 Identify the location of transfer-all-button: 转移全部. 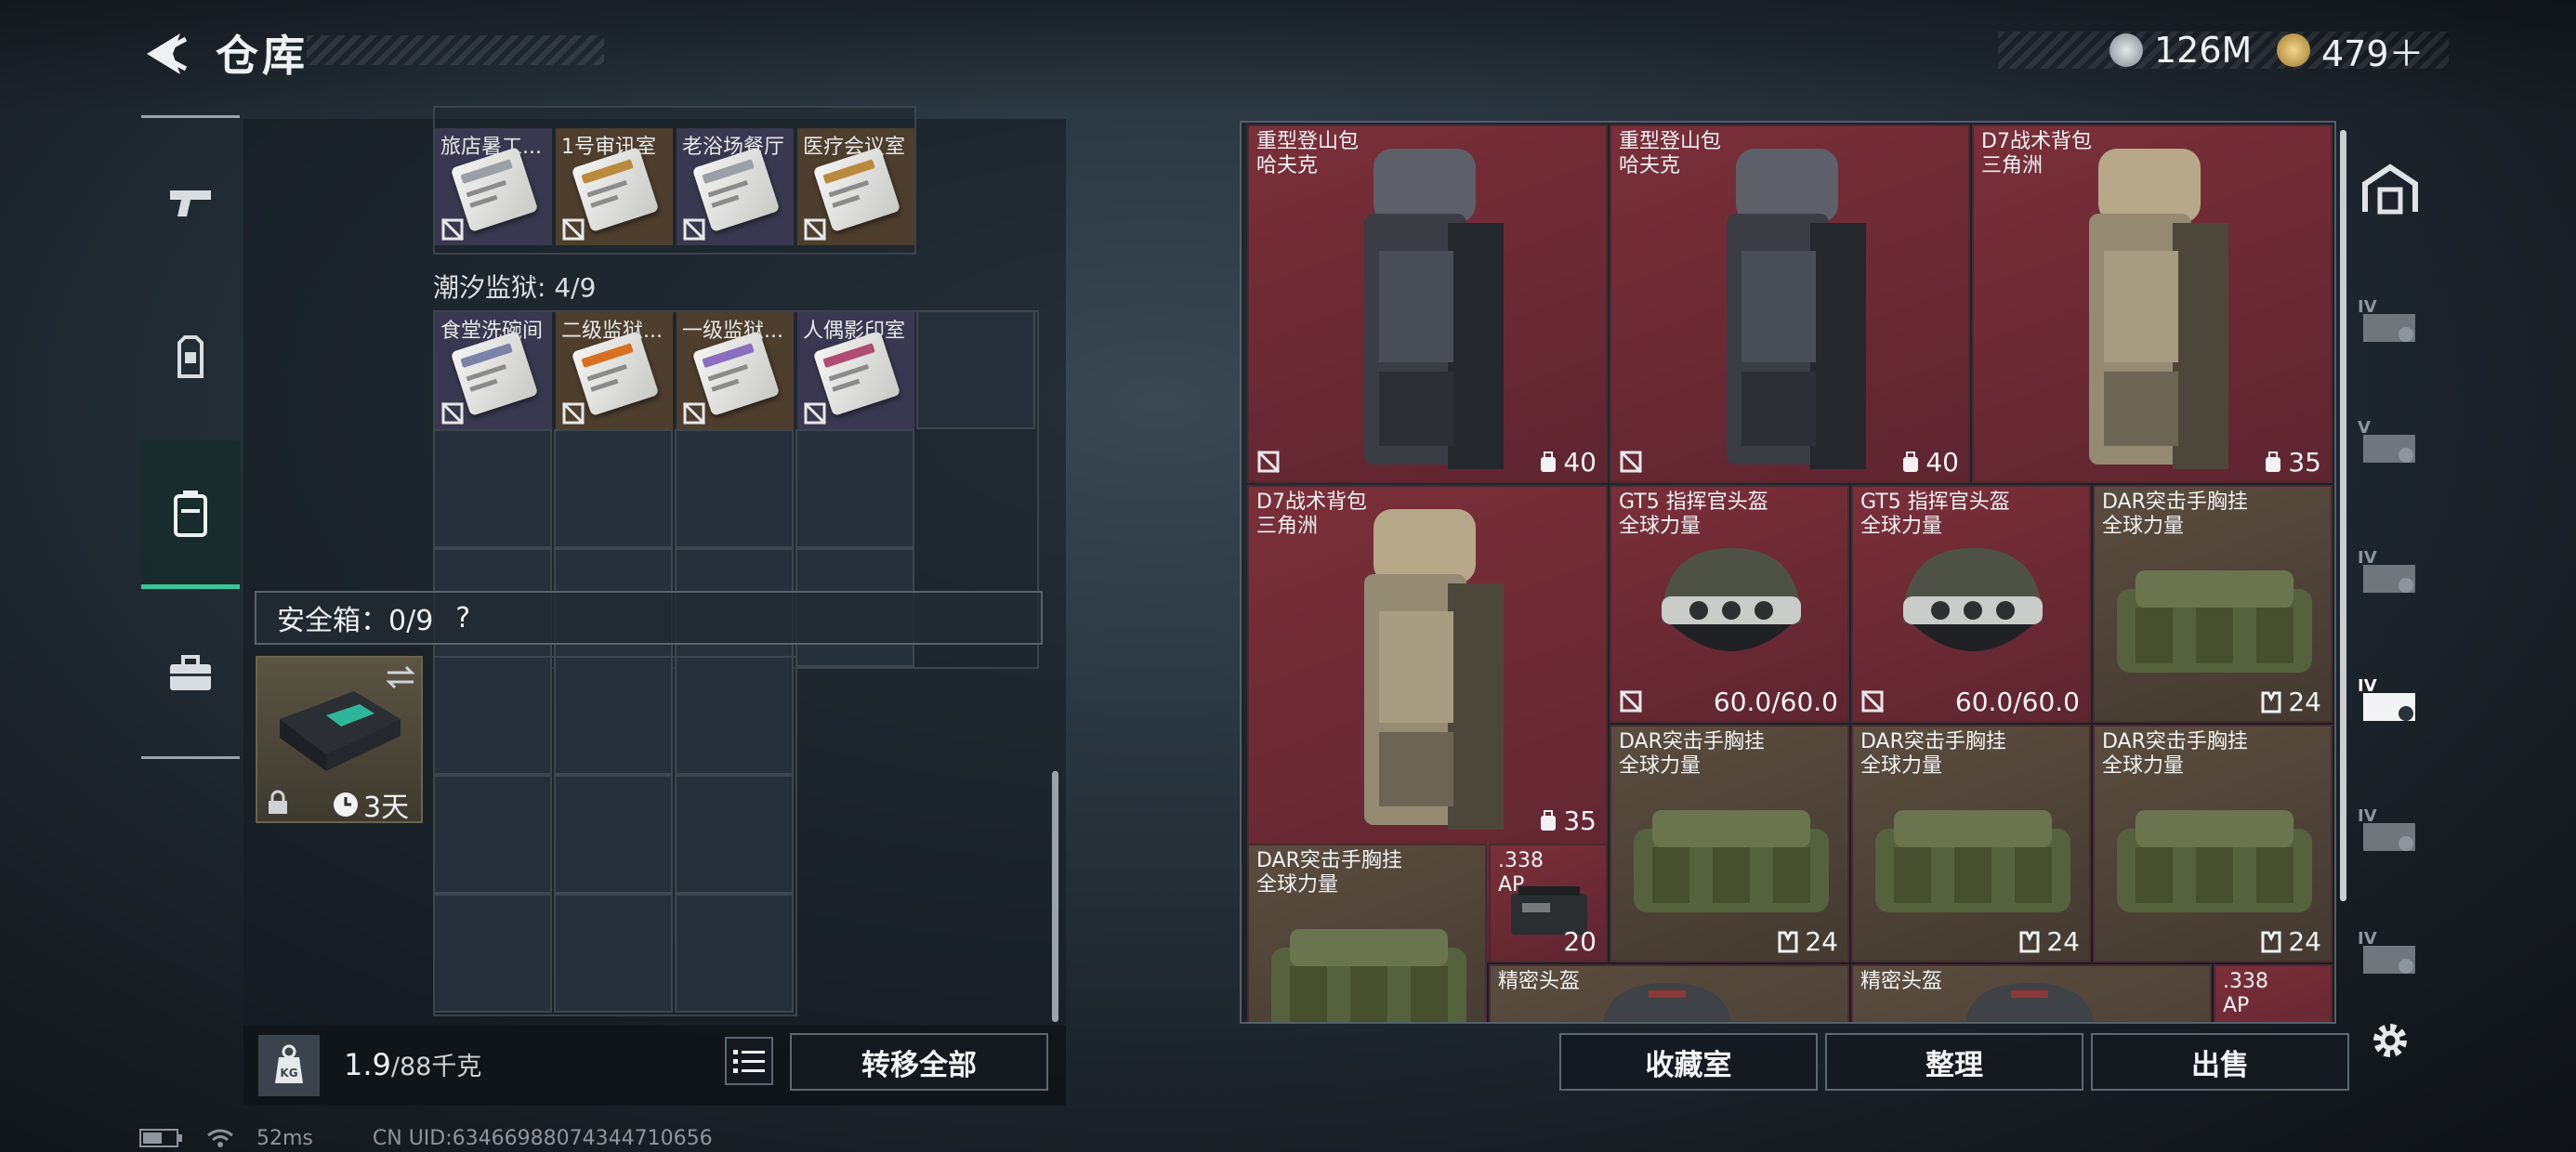
(919, 1062).